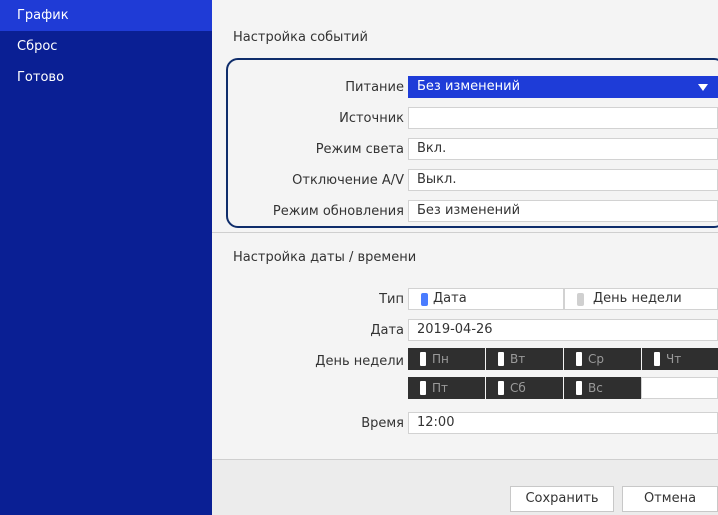 The height and width of the screenshot is (515, 718). I want to click on weekday-sat: Сб, so click(524, 388).